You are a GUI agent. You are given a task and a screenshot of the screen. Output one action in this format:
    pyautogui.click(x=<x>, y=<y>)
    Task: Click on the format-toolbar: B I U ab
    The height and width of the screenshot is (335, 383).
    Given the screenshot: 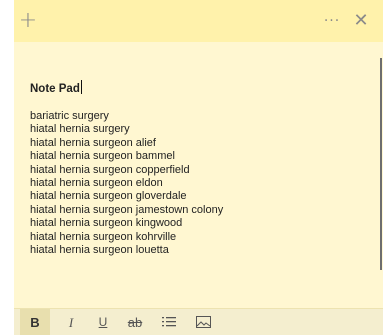 What is the action you would take?
    pyautogui.click(x=198, y=321)
    